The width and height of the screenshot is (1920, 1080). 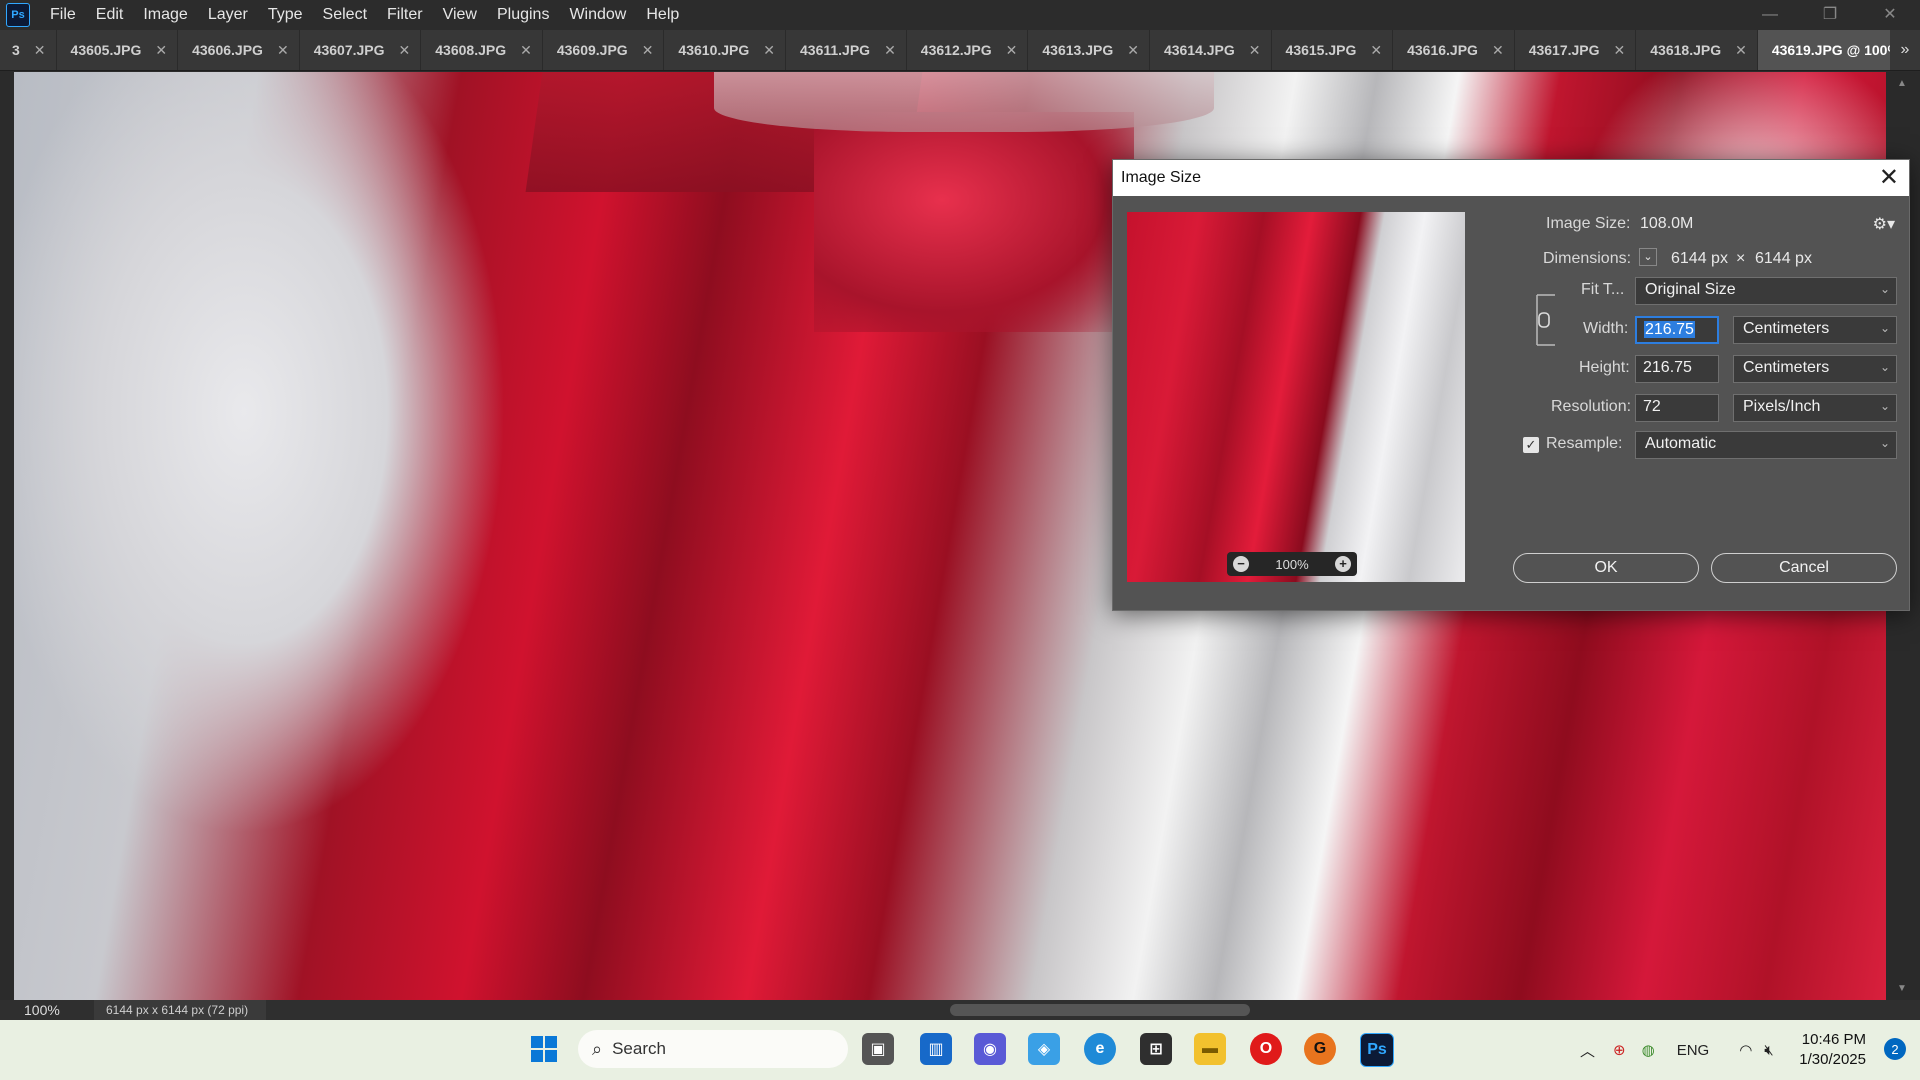 What do you see at coordinates (1693, 1050) in the screenshot?
I see `language-indicator: ENG` at bounding box center [1693, 1050].